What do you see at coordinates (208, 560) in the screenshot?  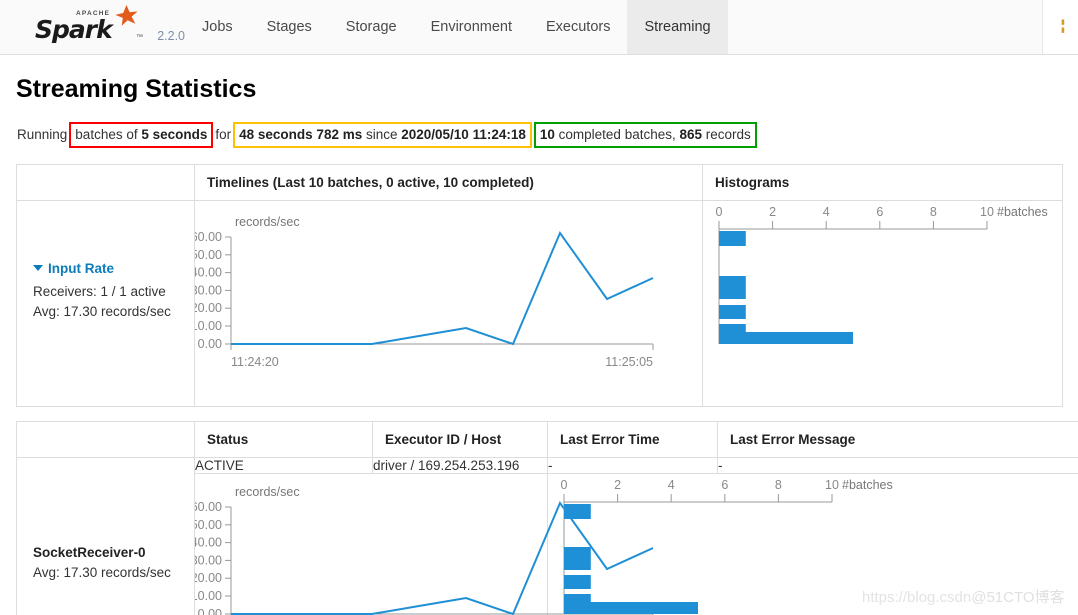 I see `r-ytick-30: 30.00` at bounding box center [208, 560].